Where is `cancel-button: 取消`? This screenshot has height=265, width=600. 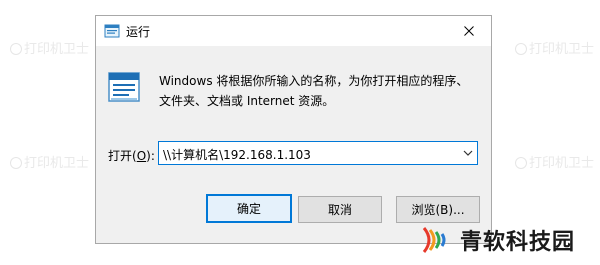 cancel-button: 取消 is located at coordinates (340, 209).